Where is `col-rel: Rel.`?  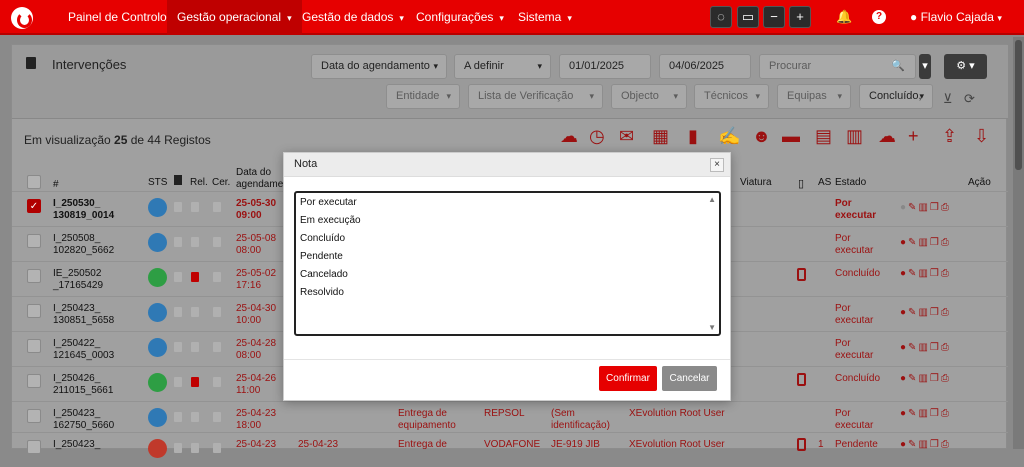 col-rel: Rel. is located at coordinates (199, 182).